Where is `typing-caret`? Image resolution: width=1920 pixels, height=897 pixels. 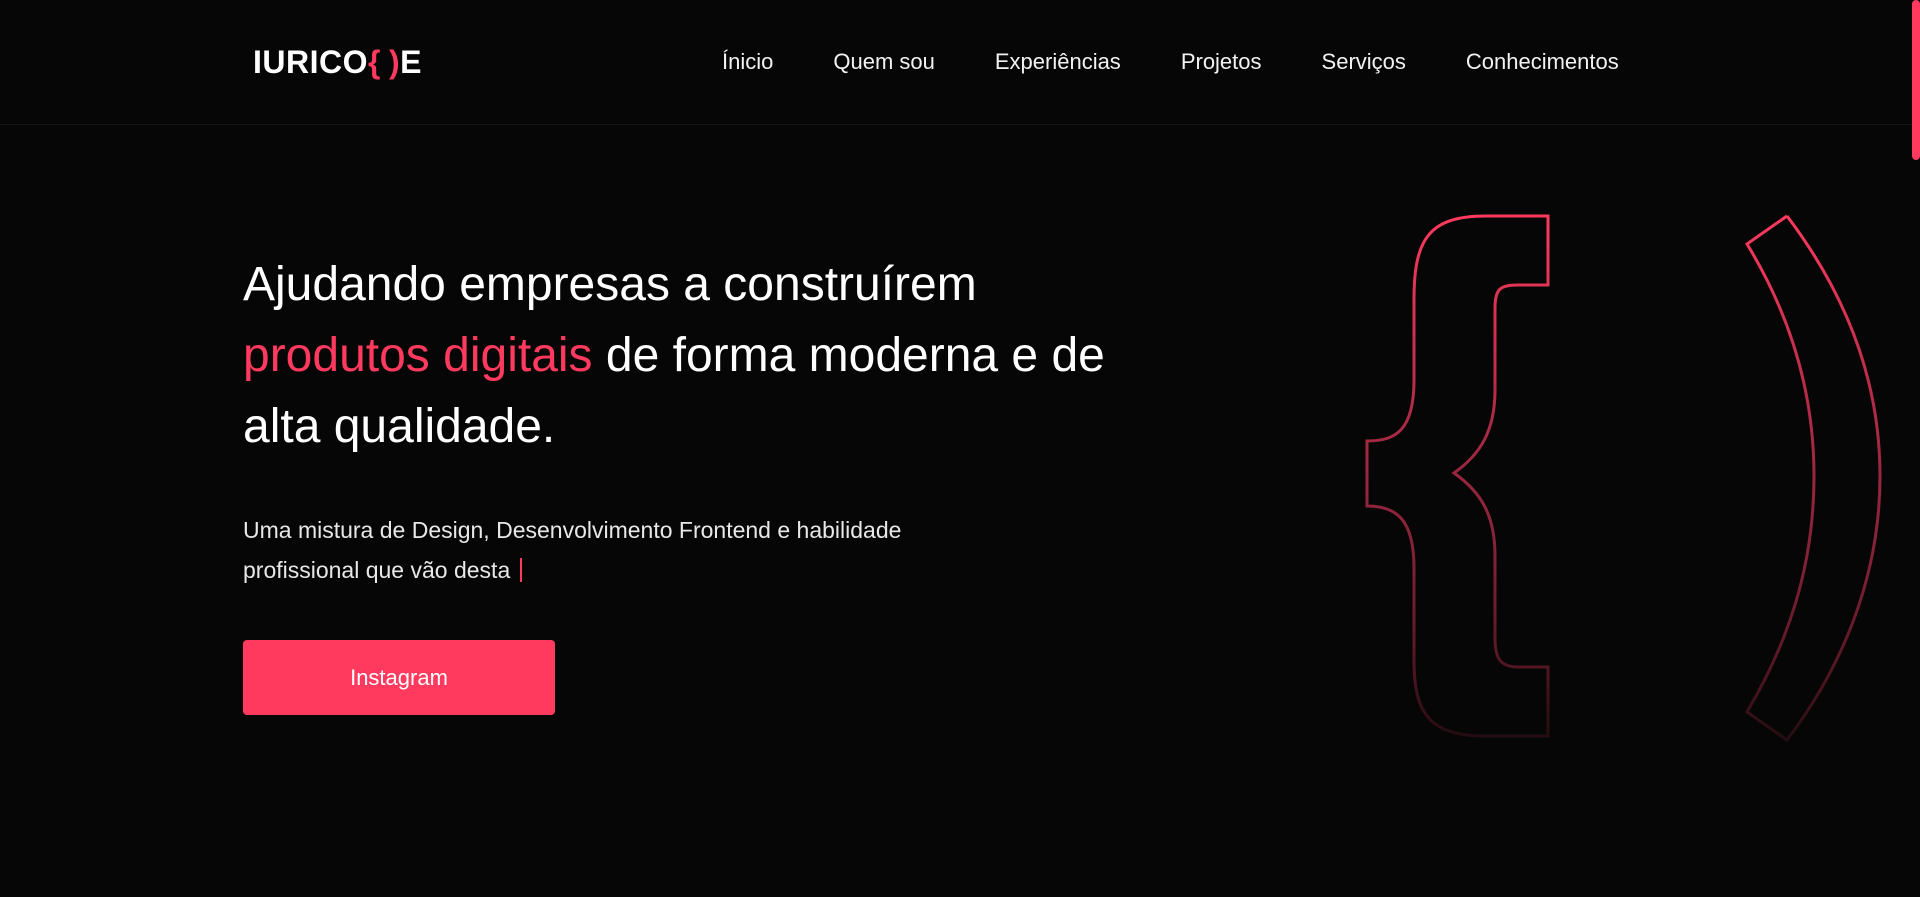 typing-caret is located at coordinates (521, 570).